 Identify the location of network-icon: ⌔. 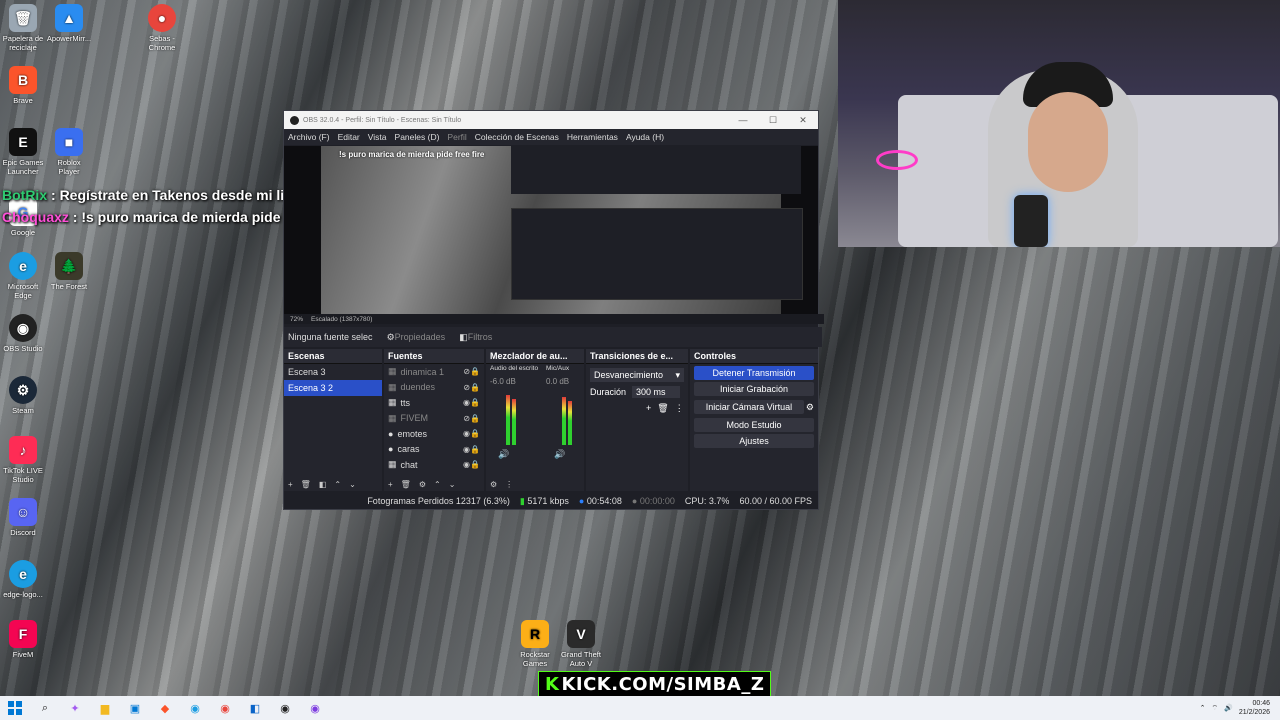
(1215, 708).